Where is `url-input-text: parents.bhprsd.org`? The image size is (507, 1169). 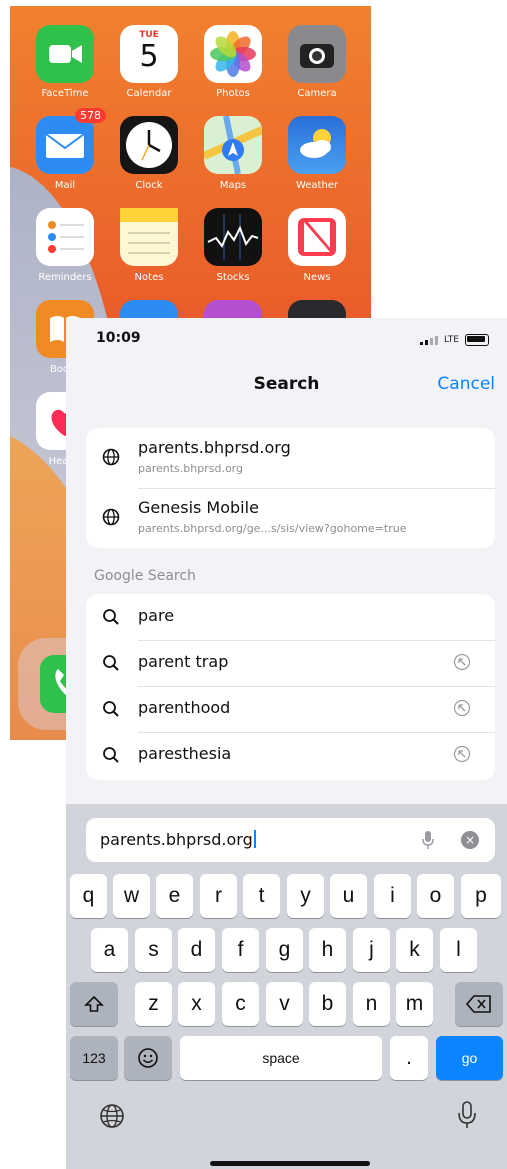
url-input-text: parents.bhprsd.org is located at coordinates (178, 839).